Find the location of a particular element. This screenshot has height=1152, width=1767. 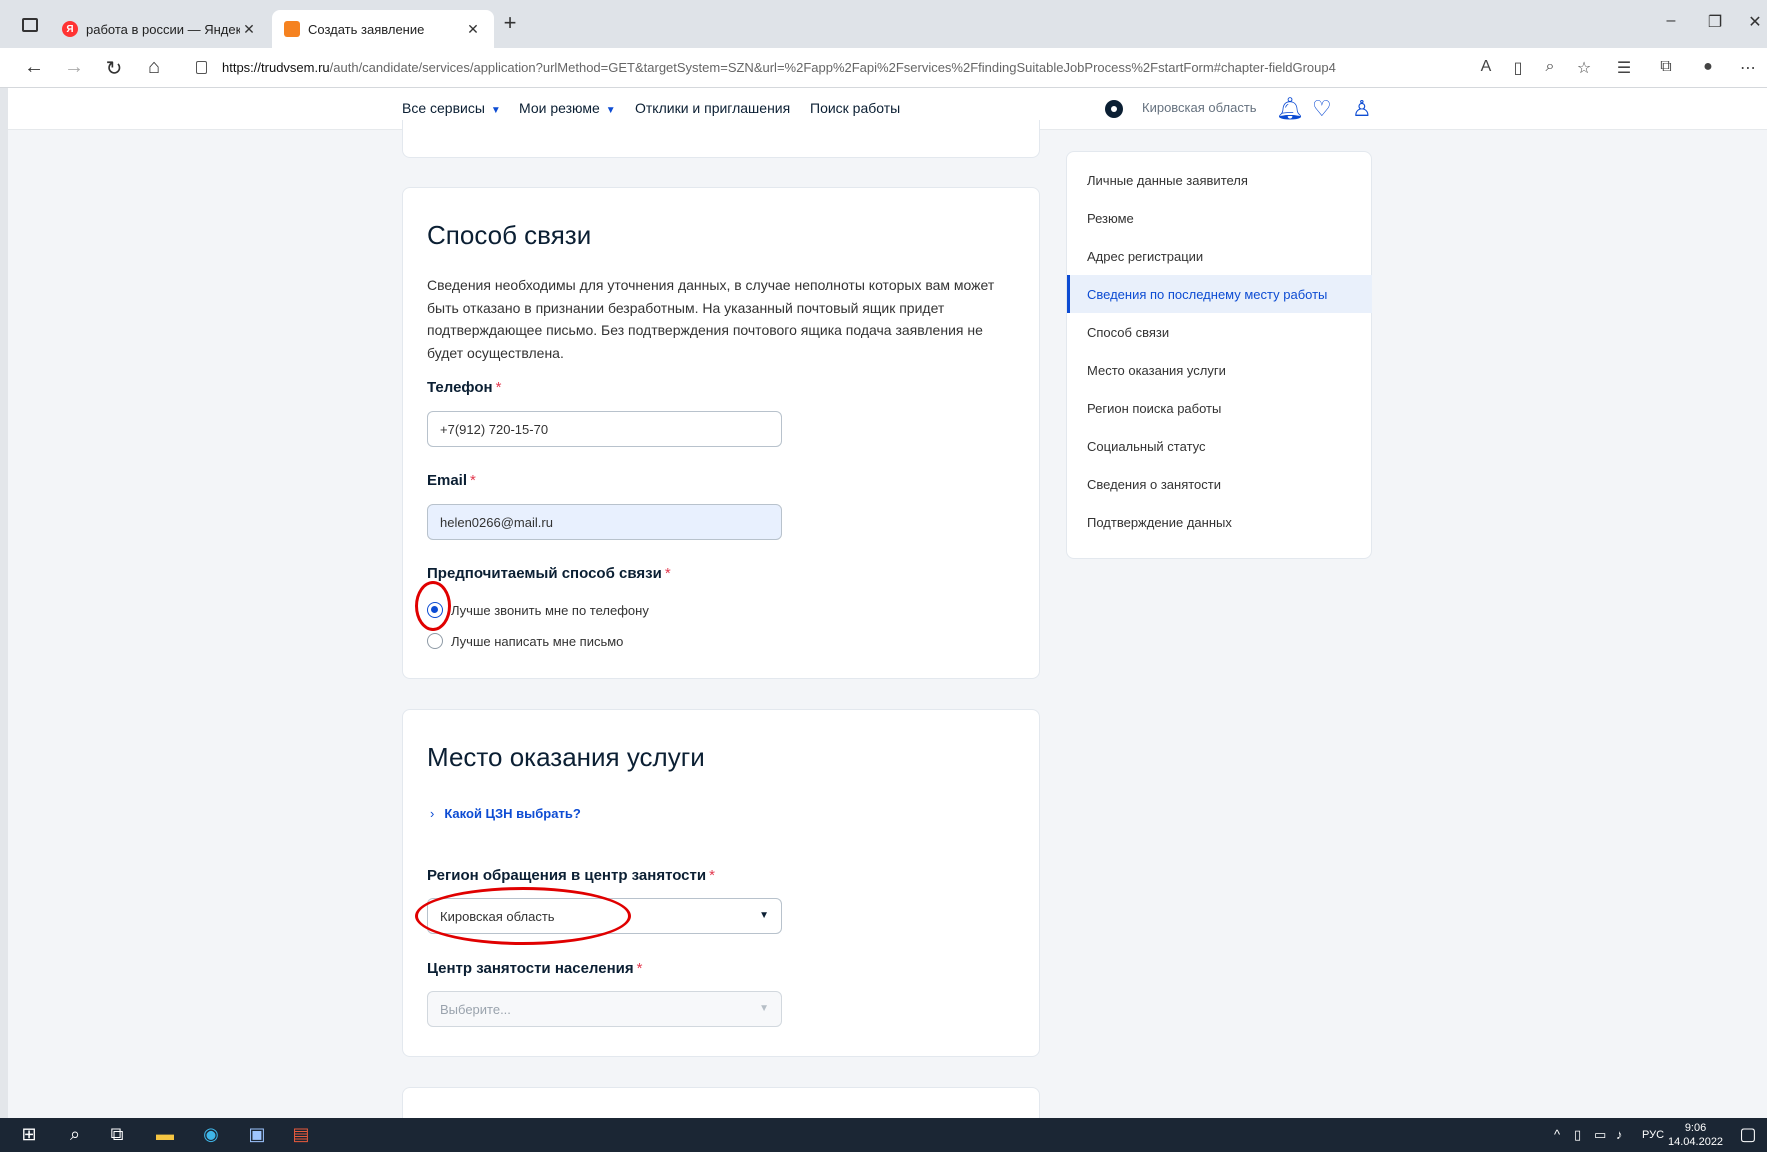

new-tab-plus-icon: + is located at coordinates (510, 23).